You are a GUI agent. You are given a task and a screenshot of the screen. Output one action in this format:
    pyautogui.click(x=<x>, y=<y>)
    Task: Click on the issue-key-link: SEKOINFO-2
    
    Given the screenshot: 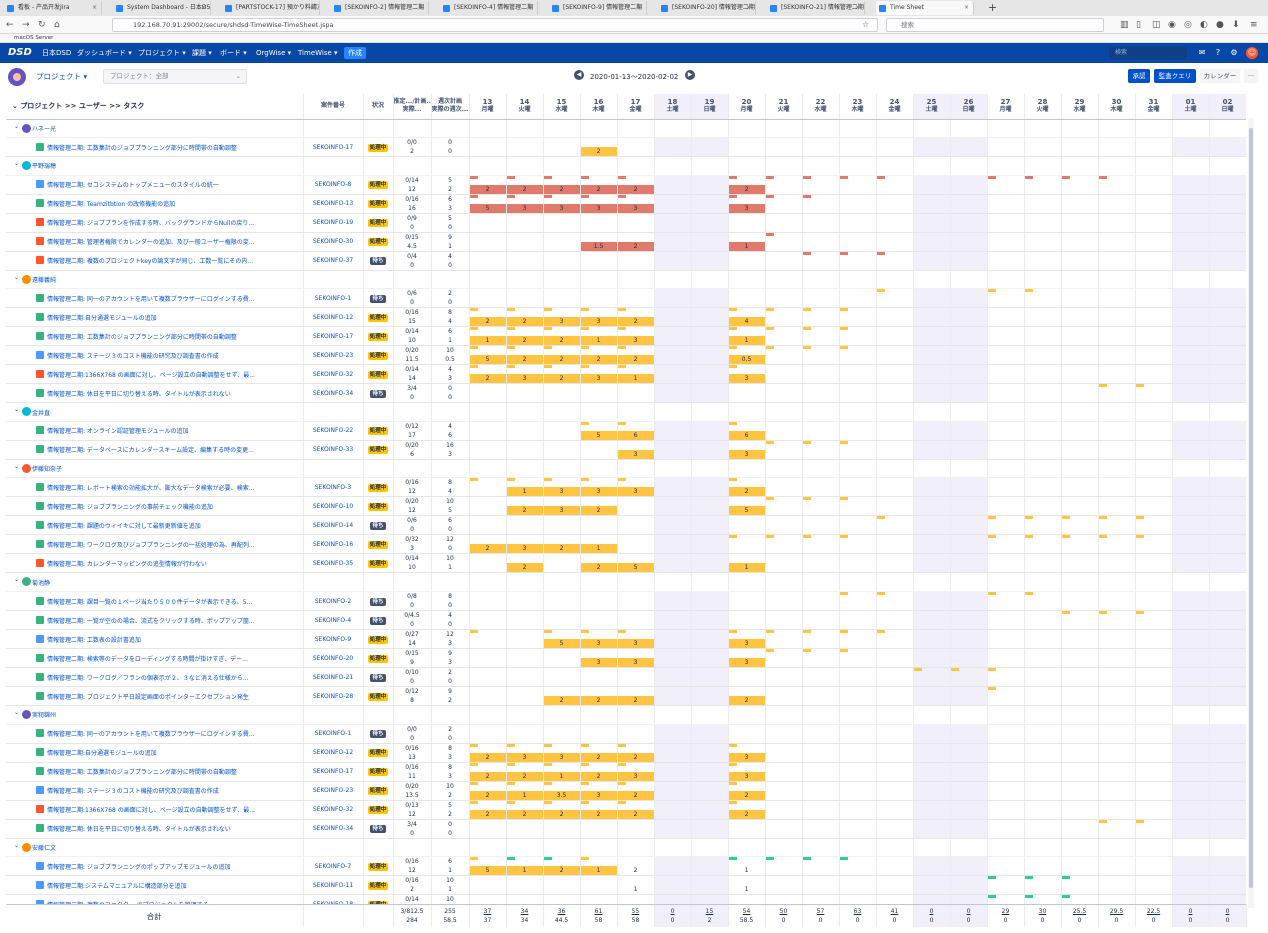 What is the action you would take?
    pyautogui.click(x=333, y=601)
    